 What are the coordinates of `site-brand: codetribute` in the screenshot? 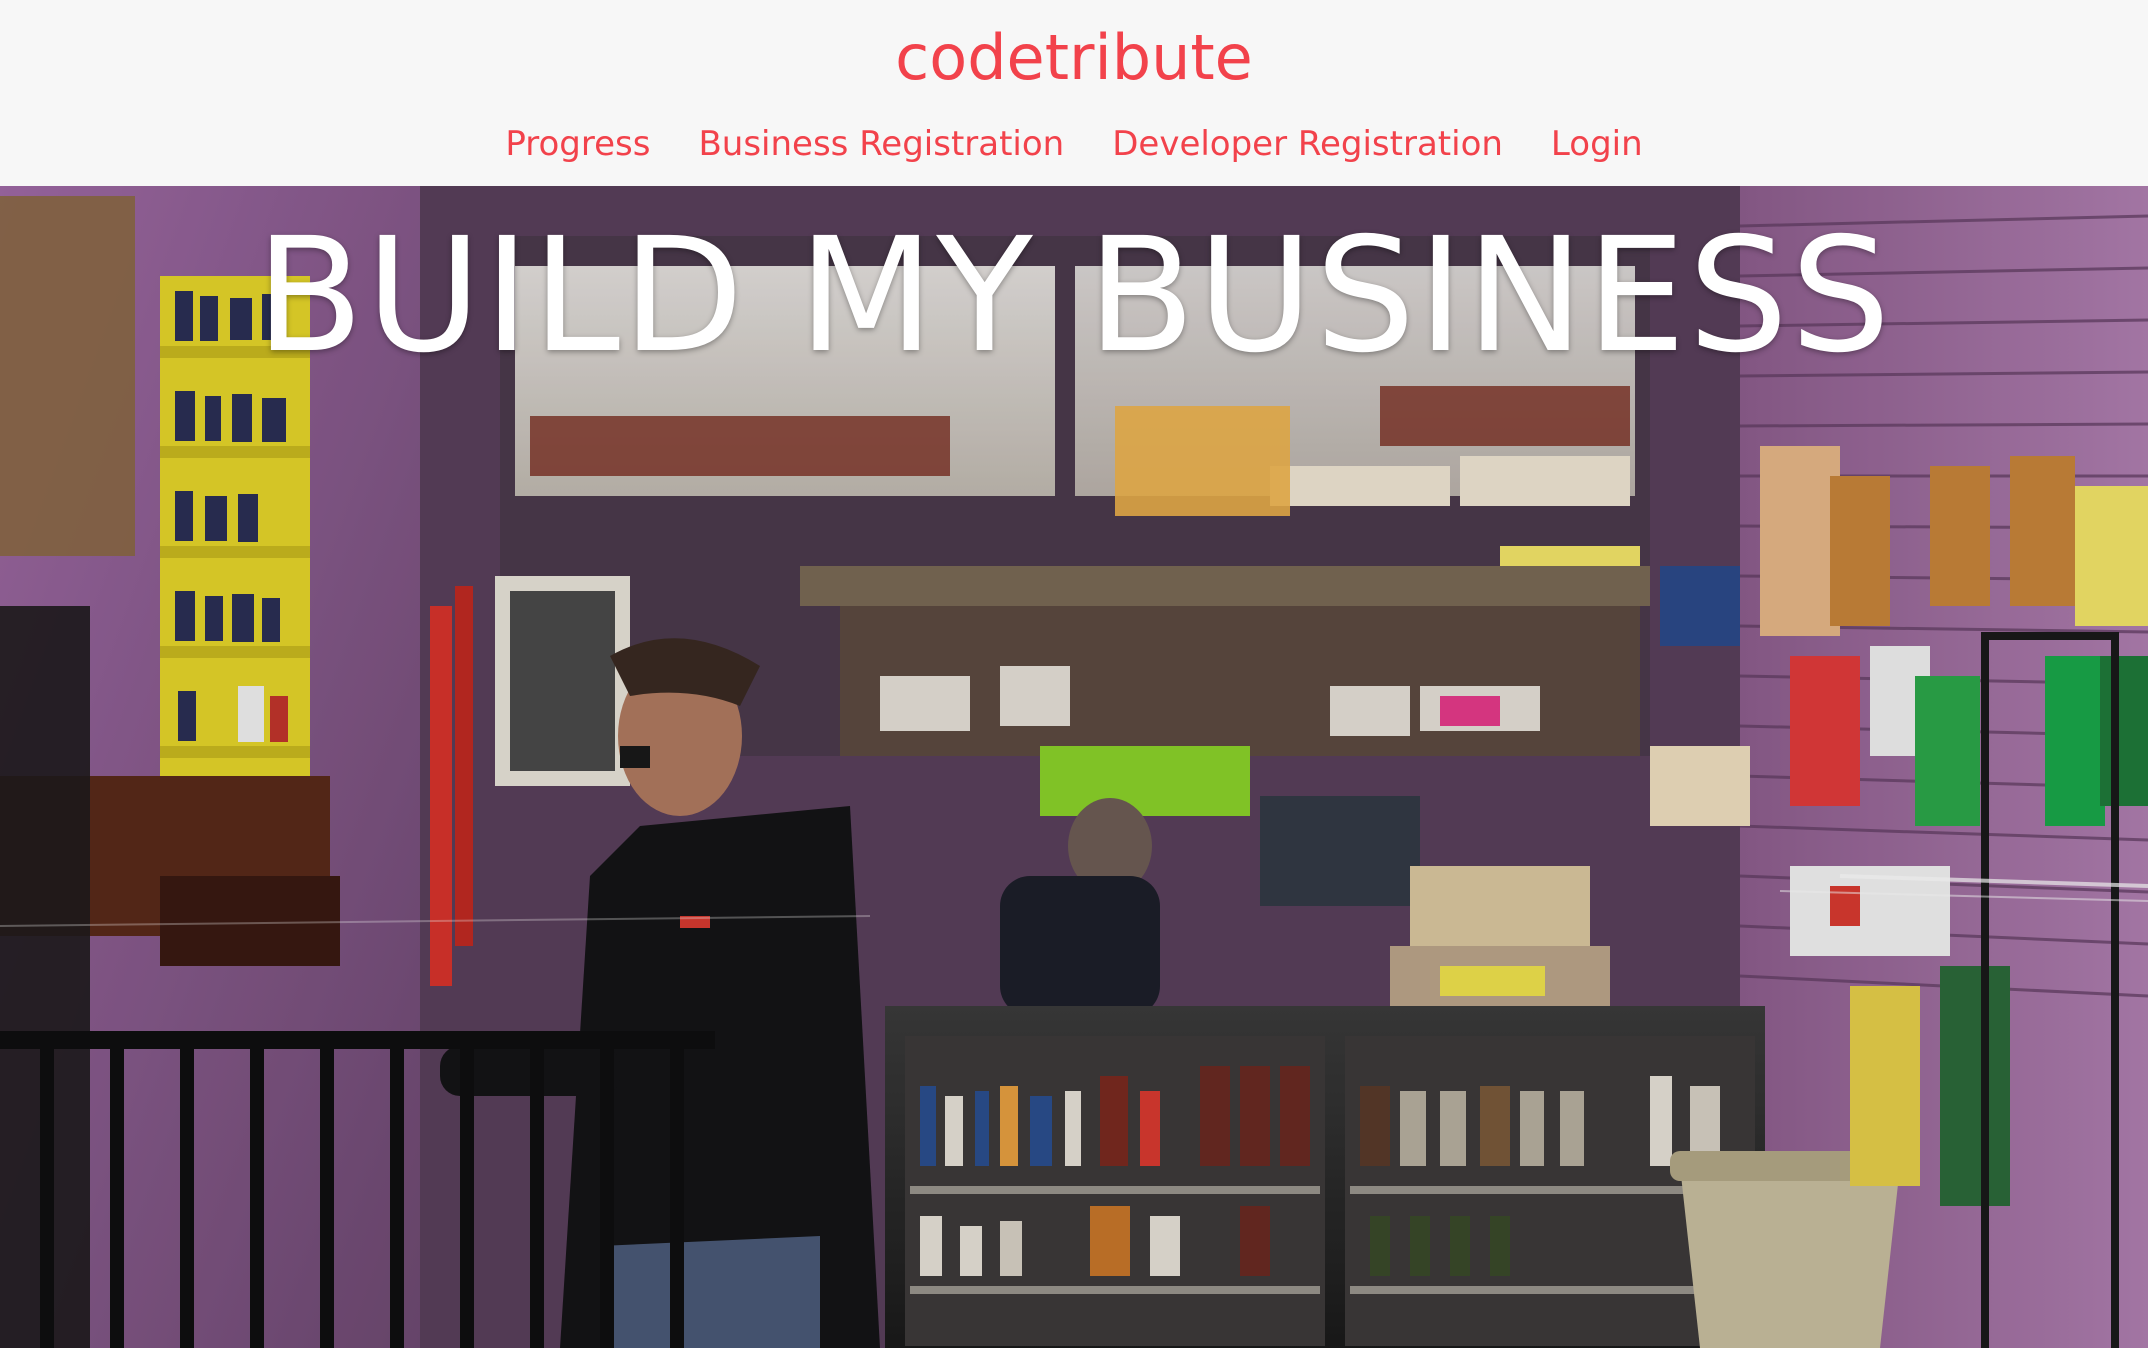 It's located at (1074, 58).